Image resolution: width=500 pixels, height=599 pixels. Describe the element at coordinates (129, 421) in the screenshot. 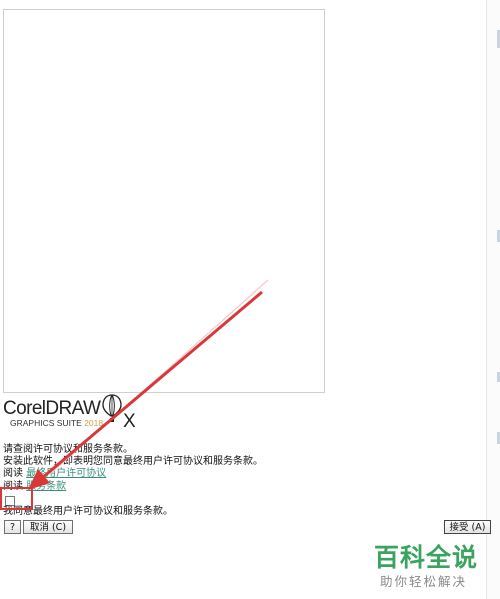

I see `logo-x: X` at that location.